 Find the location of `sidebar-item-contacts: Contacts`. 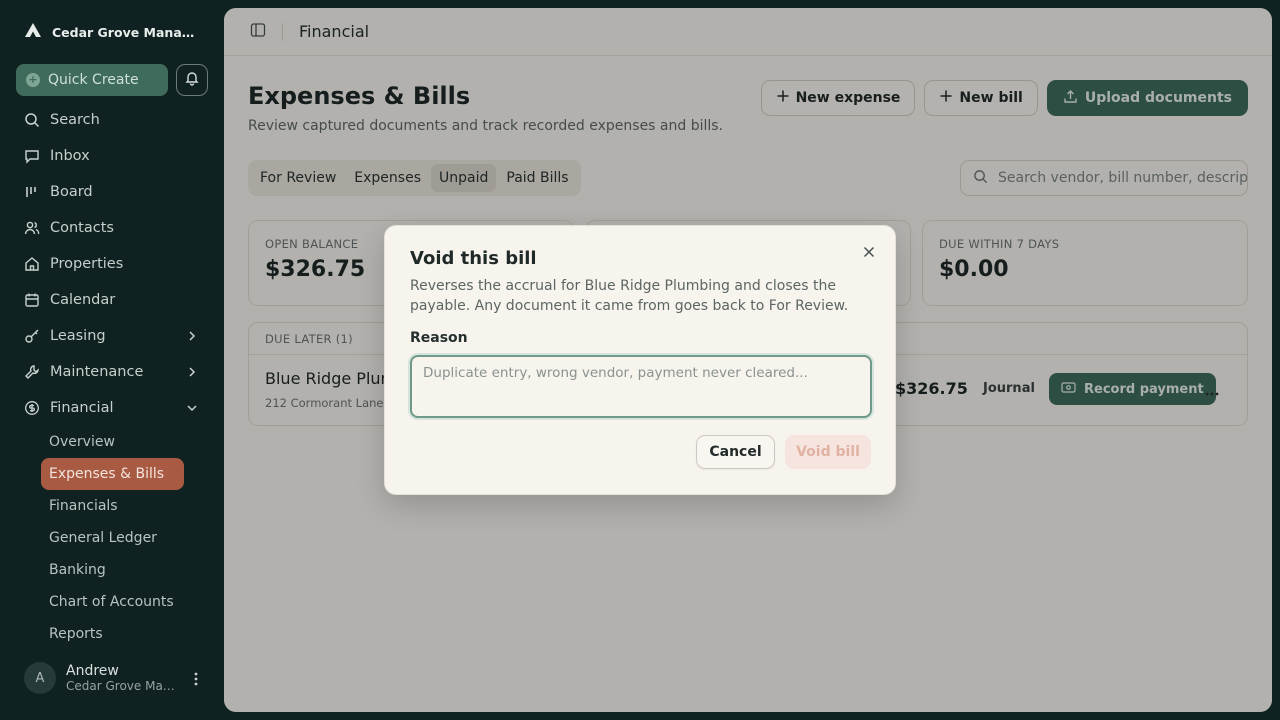

sidebar-item-contacts: Contacts is located at coordinates (112, 228).